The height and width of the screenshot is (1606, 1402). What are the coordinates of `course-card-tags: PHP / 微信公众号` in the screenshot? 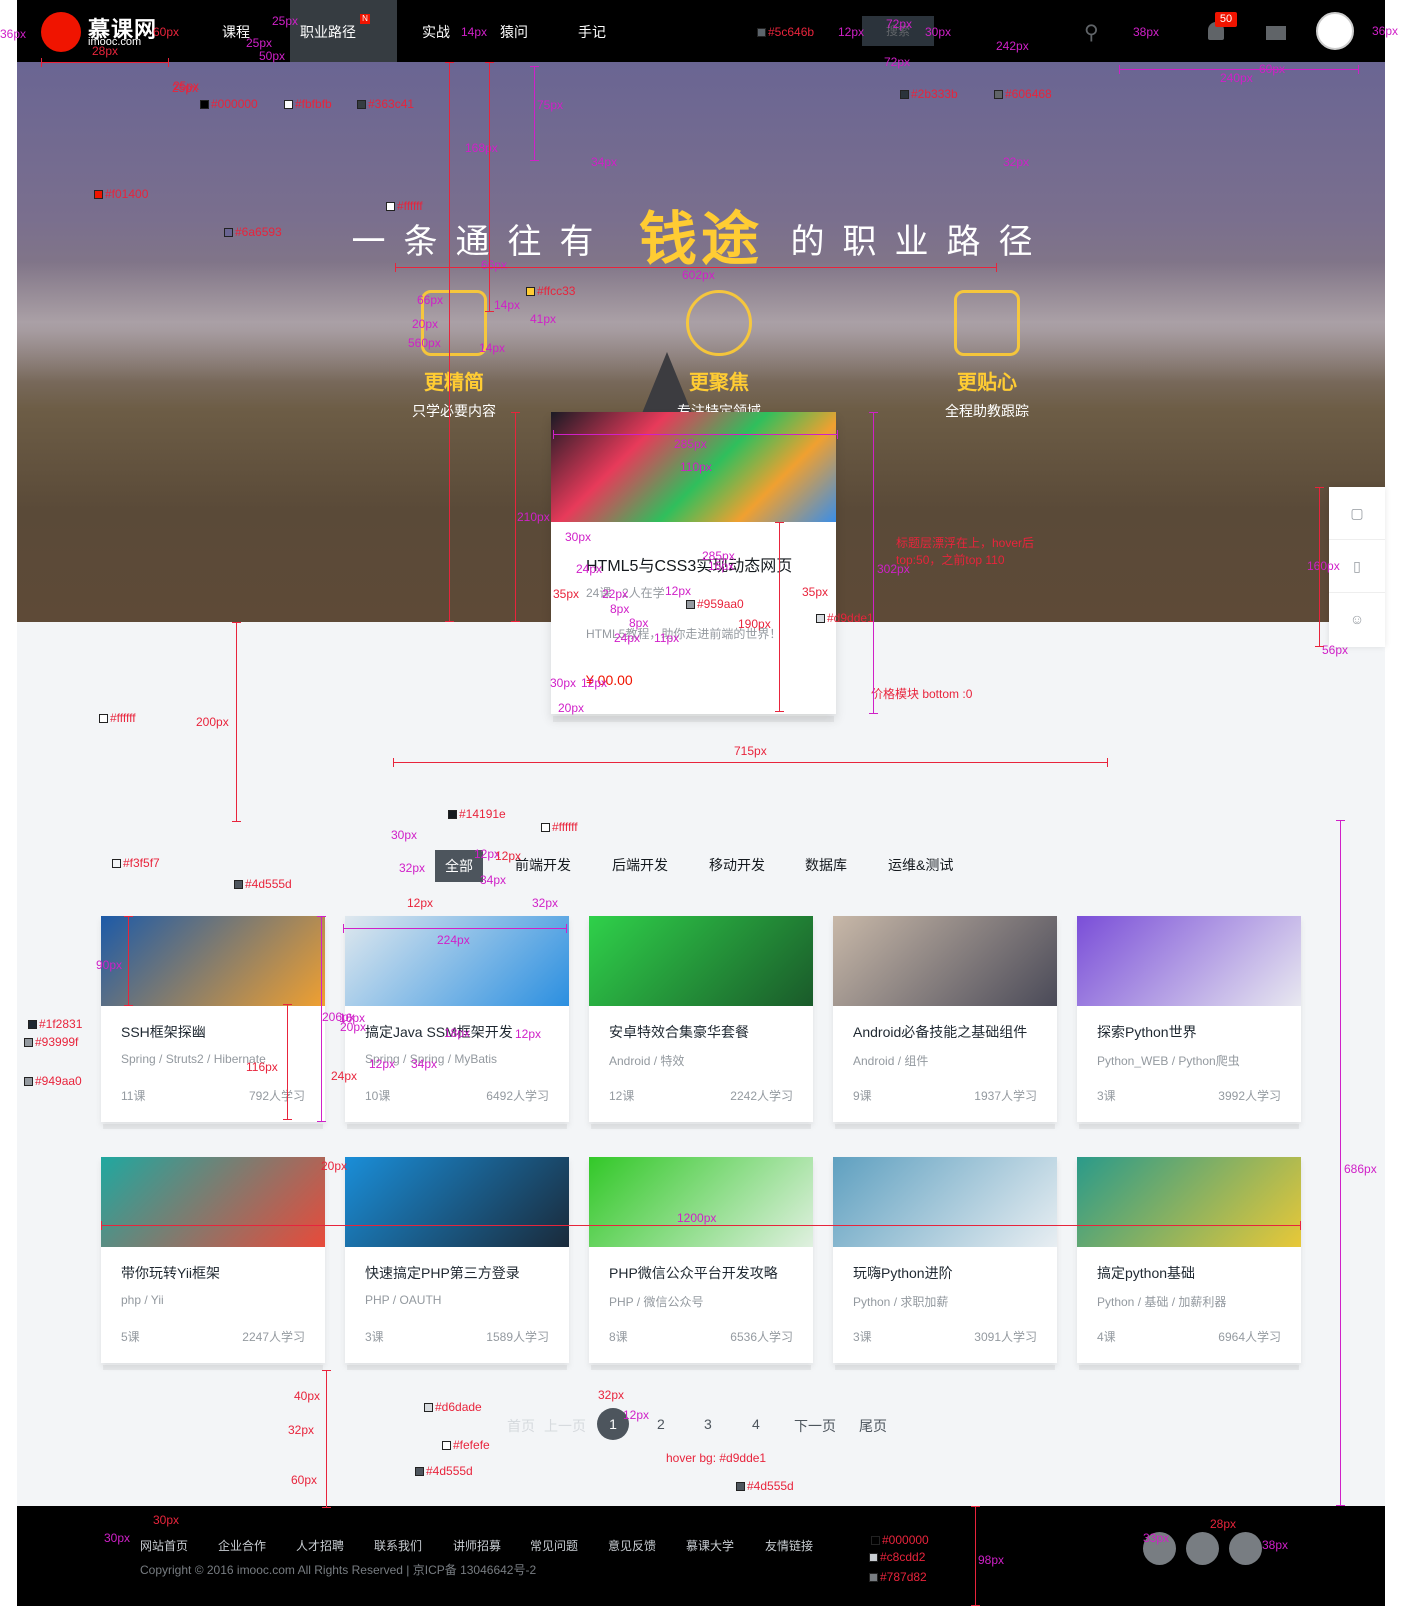 It's located at (656, 1302).